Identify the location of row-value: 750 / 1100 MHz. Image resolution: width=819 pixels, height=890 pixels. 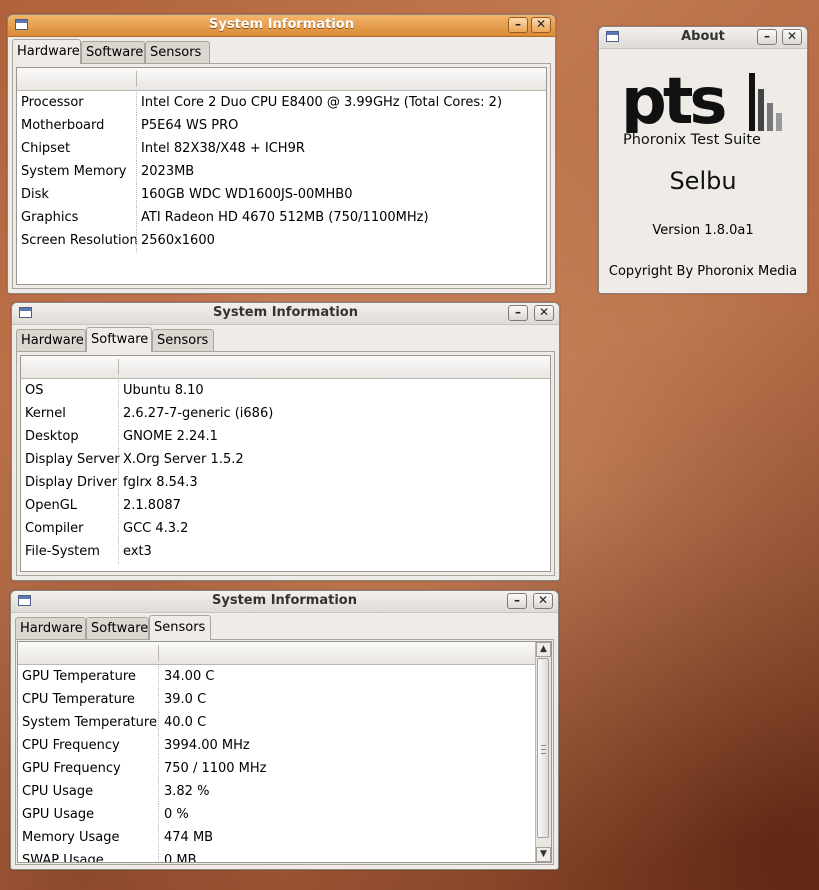
(215, 768).